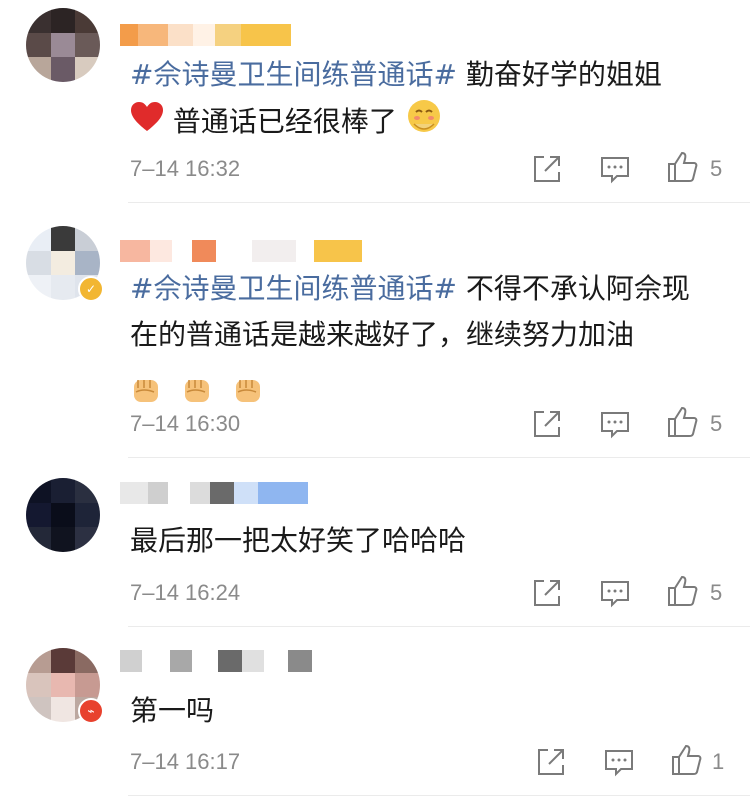 Image resolution: width=750 pixels, height=799 pixels. I want to click on comment-text-line: 普通话已经很棒了, so click(285, 121).